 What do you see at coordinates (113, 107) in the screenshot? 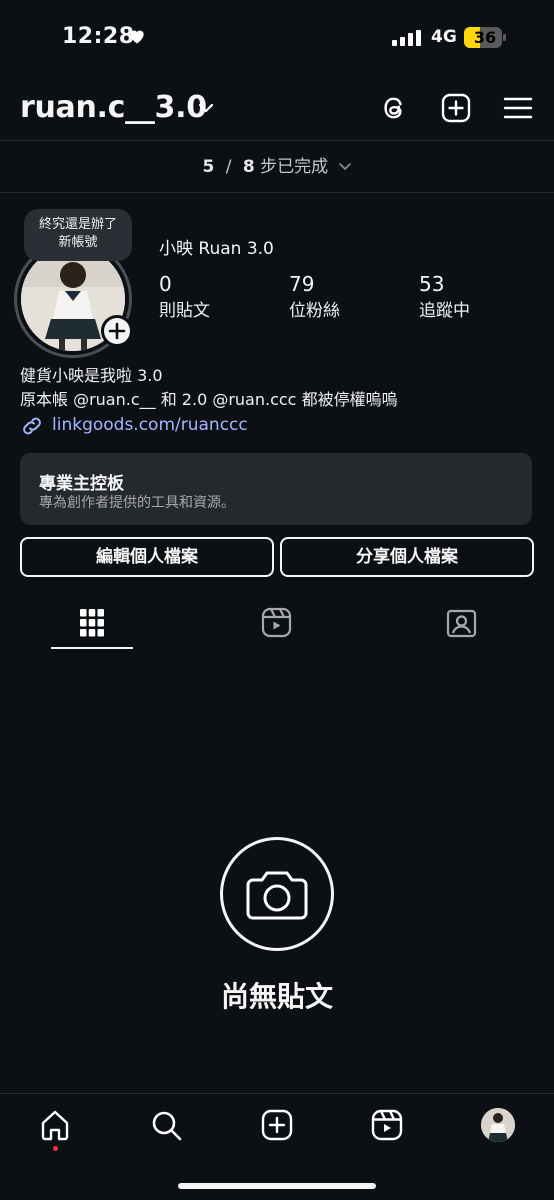
I see `account-switcher: ruan.c__3.0` at bounding box center [113, 107].